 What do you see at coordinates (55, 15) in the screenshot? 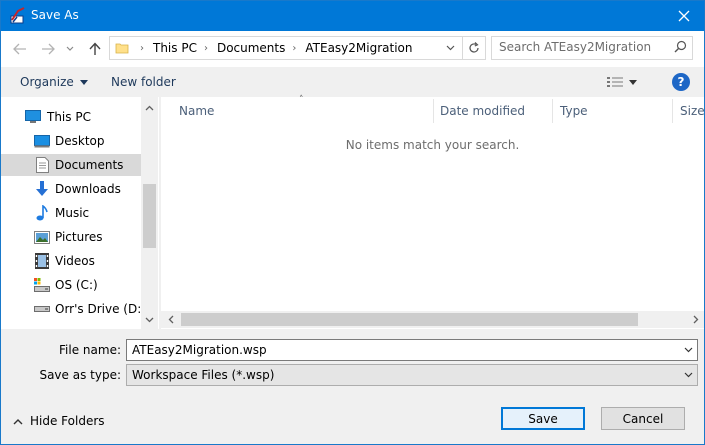
I see `window-title: Save As` at bounding box center [55, 15].